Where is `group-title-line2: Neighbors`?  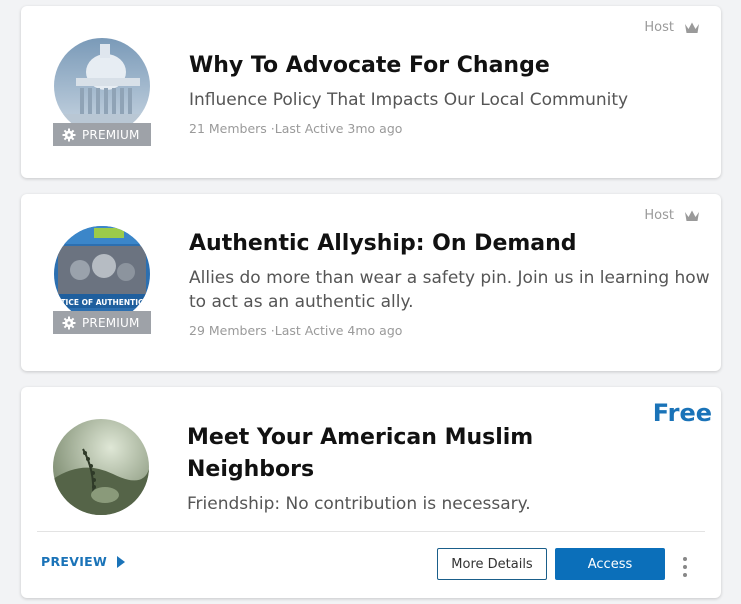 group-title-line2: Neighbors is located at coordinates (250, 470).